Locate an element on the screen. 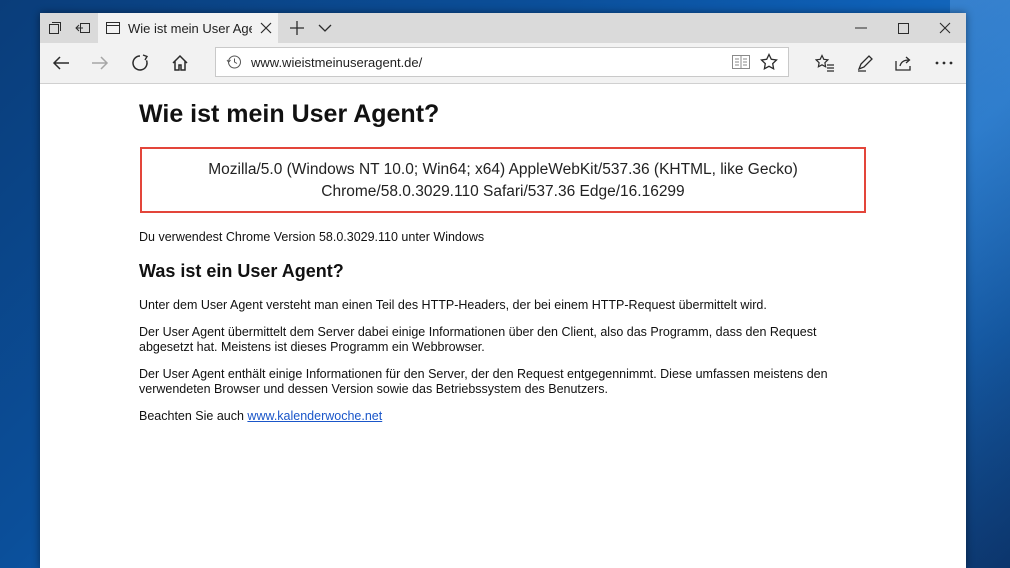 The height and width of the screenshot is (568, 1010). tab-title: Wie ist mein User Agent is located at coordinates (190, 28).